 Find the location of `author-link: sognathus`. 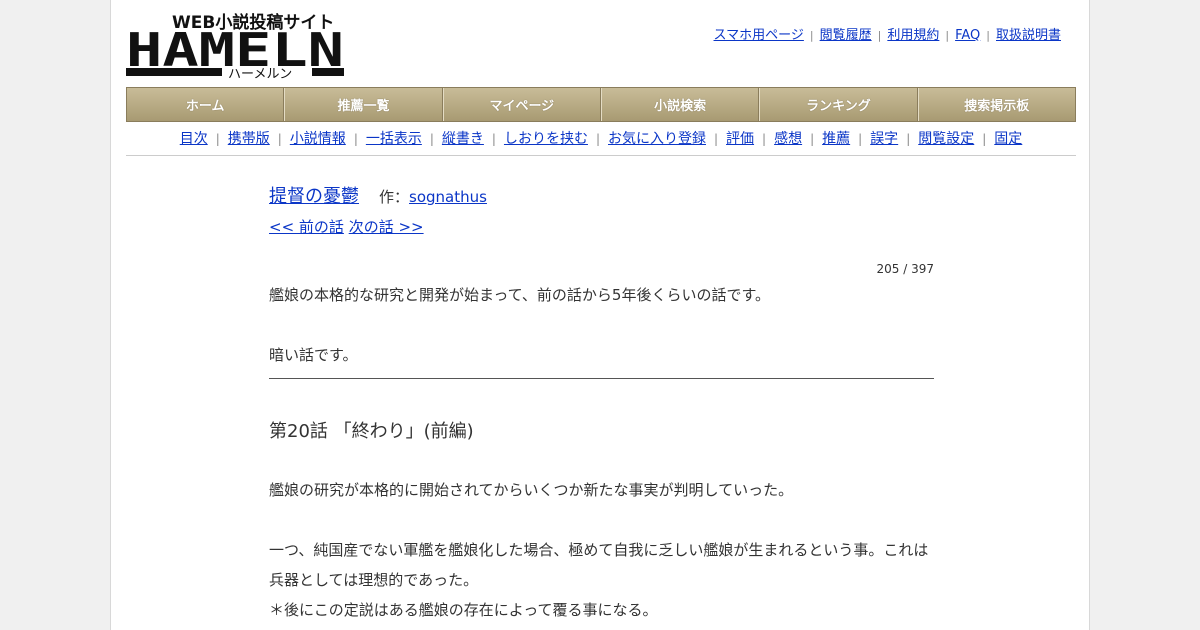

author-link: sognathus is located at coordinates (448, 197).